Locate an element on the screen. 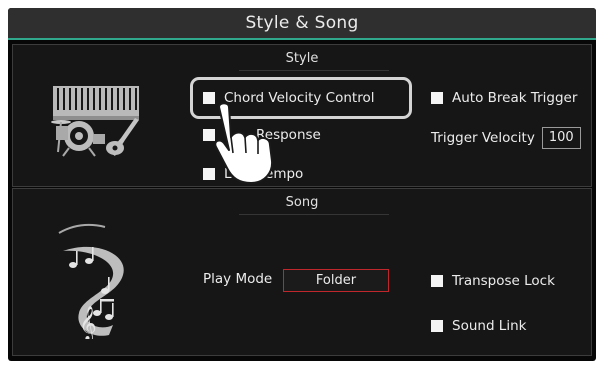 This screenshot has width=603, height=367. sound-link-option: Sound Link is located at coordinates (478, 326).